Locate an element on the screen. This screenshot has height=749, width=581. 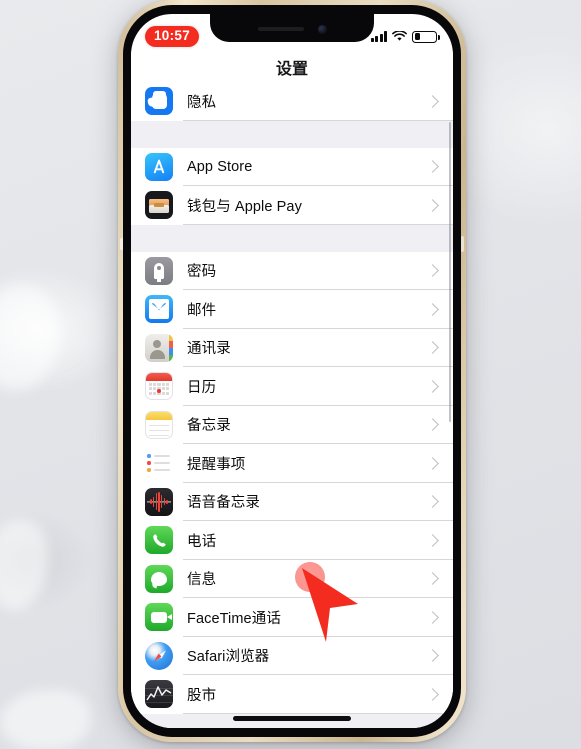
settings-row-label: Safari浏览器 is located at coordinates (228, 657).